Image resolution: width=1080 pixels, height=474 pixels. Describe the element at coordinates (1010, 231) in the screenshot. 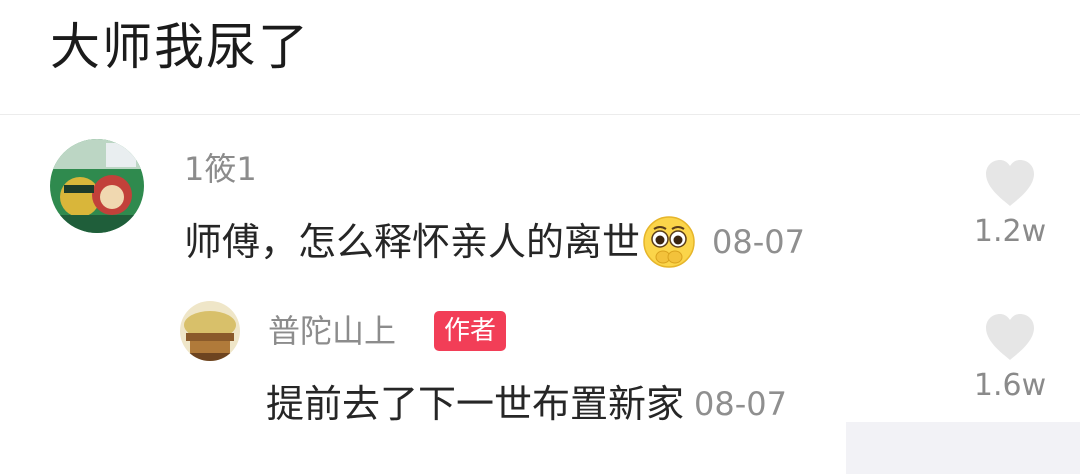

I see `like-count: 1.2w` at that location.